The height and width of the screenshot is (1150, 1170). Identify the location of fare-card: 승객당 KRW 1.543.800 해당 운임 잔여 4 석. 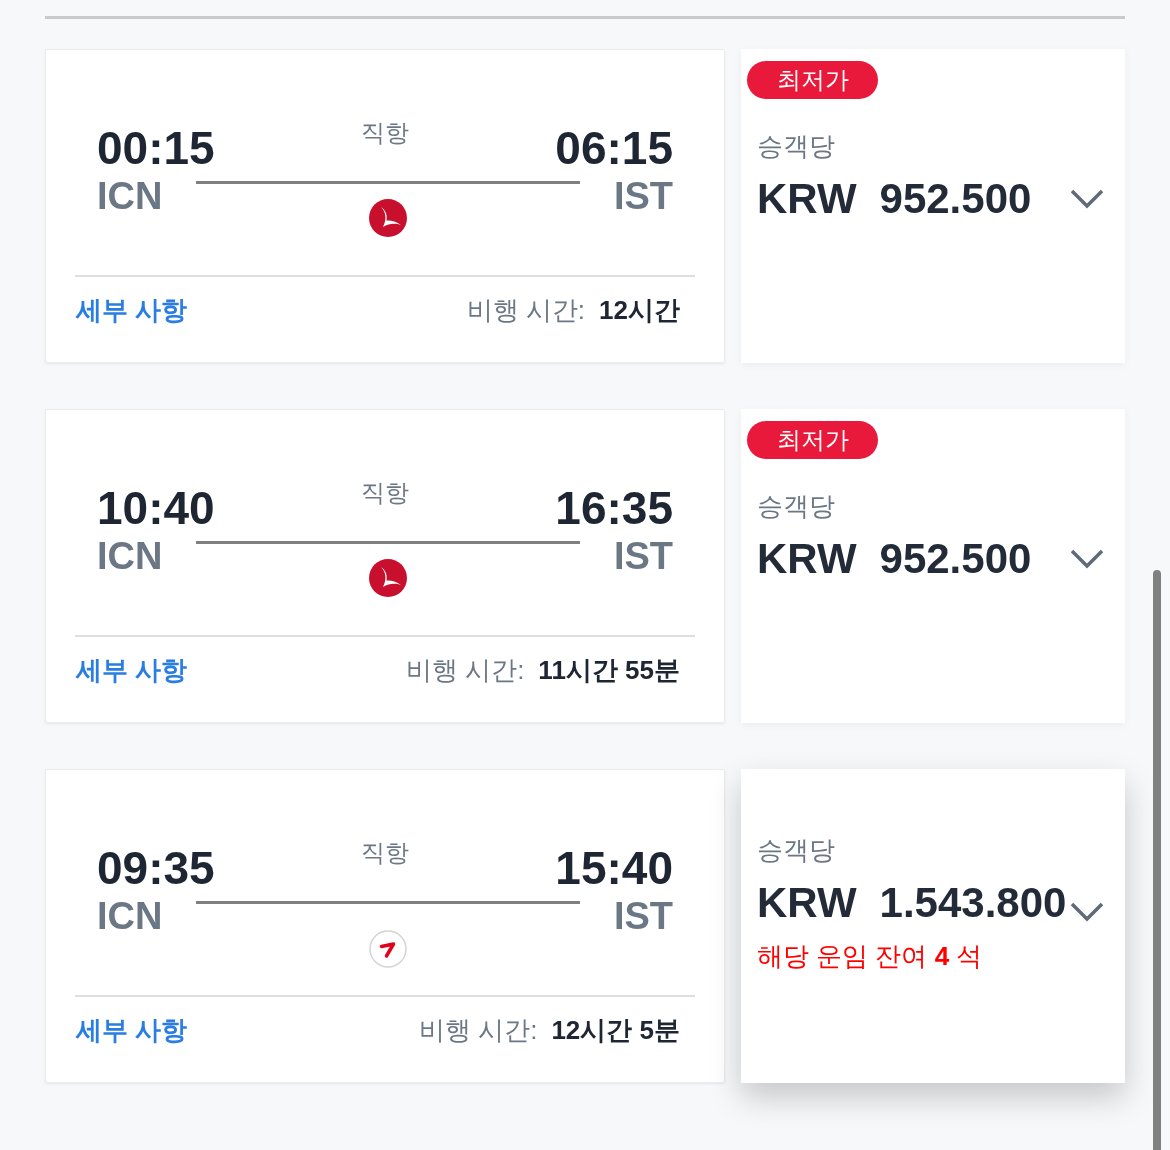
(933, 926).